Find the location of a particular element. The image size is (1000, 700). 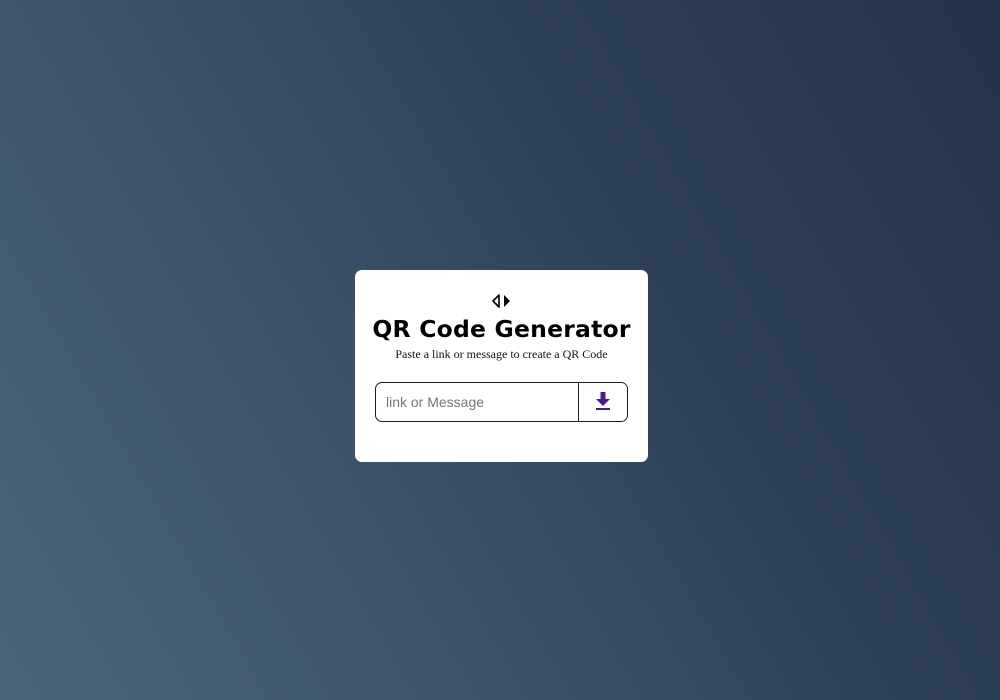

download-icon is located at coordinates (603, 402).